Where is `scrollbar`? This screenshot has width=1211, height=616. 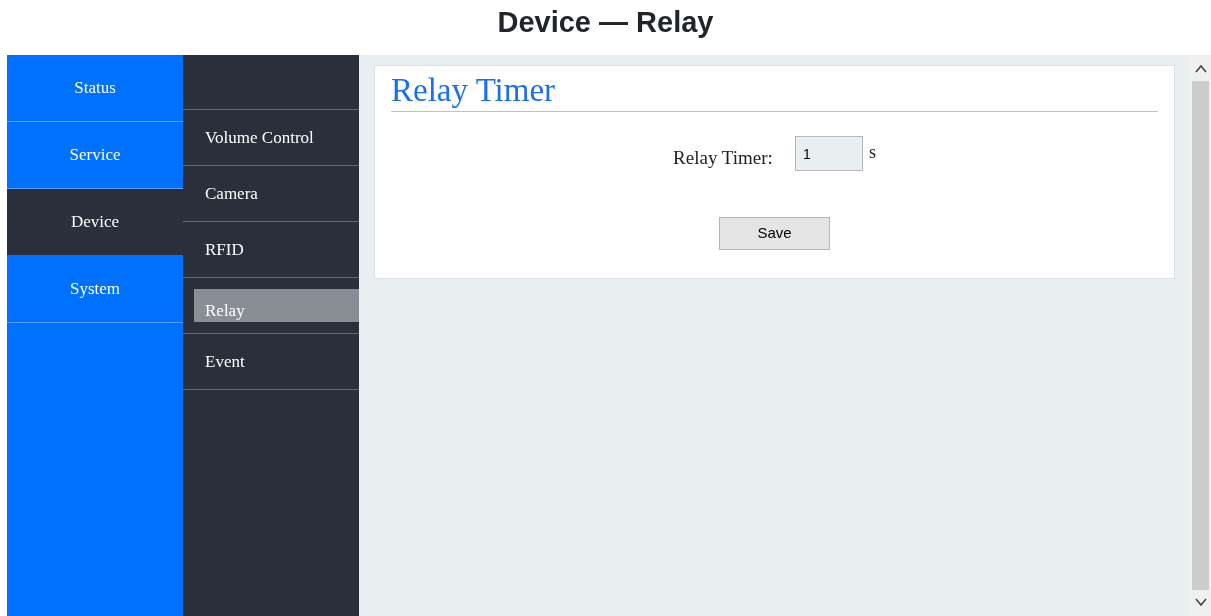 scrollbar is located at coordinates (1200, 335).